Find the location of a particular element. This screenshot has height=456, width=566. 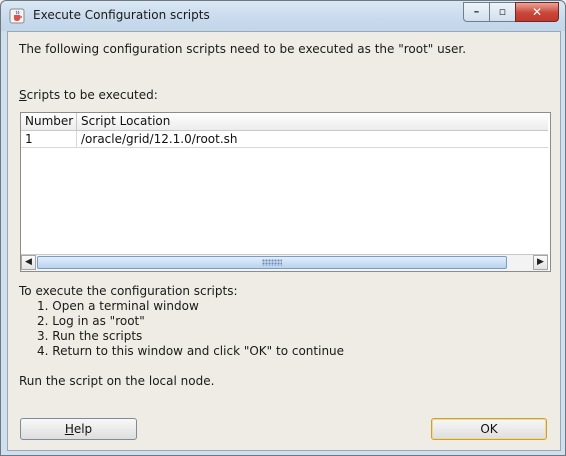

instruction-step: 3. Run the scripts is located at coordinates (90, 336).